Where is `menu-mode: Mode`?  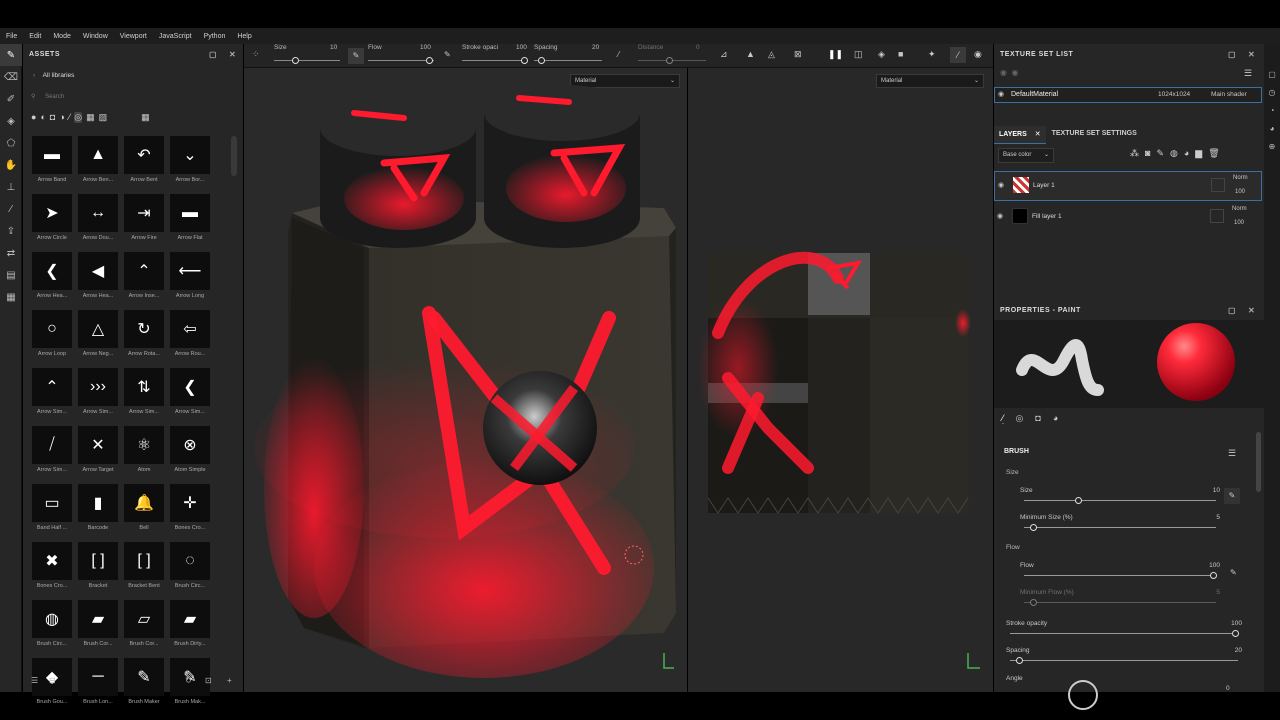
menu-mode: Mode is located at coordinates (62, 36).